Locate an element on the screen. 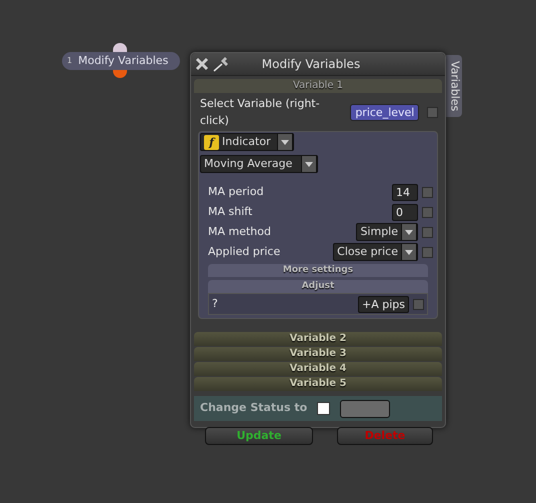  status-label: Change Status to is located at coordinates (254, 408).